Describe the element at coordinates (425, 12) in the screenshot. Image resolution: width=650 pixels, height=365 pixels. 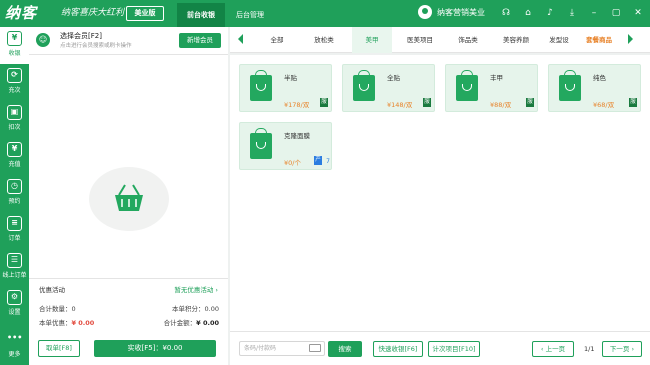
I see `avatar` at that location.